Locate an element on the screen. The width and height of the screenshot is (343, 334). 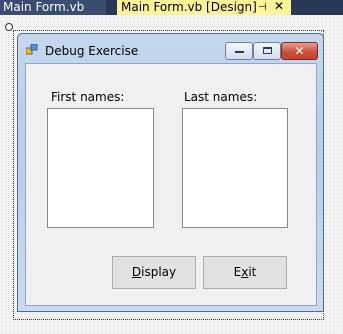
document-tab-strip: Main Form.vb Main Form.vb [Design] ⊣ ✕ is located at coordinates (171, 7).